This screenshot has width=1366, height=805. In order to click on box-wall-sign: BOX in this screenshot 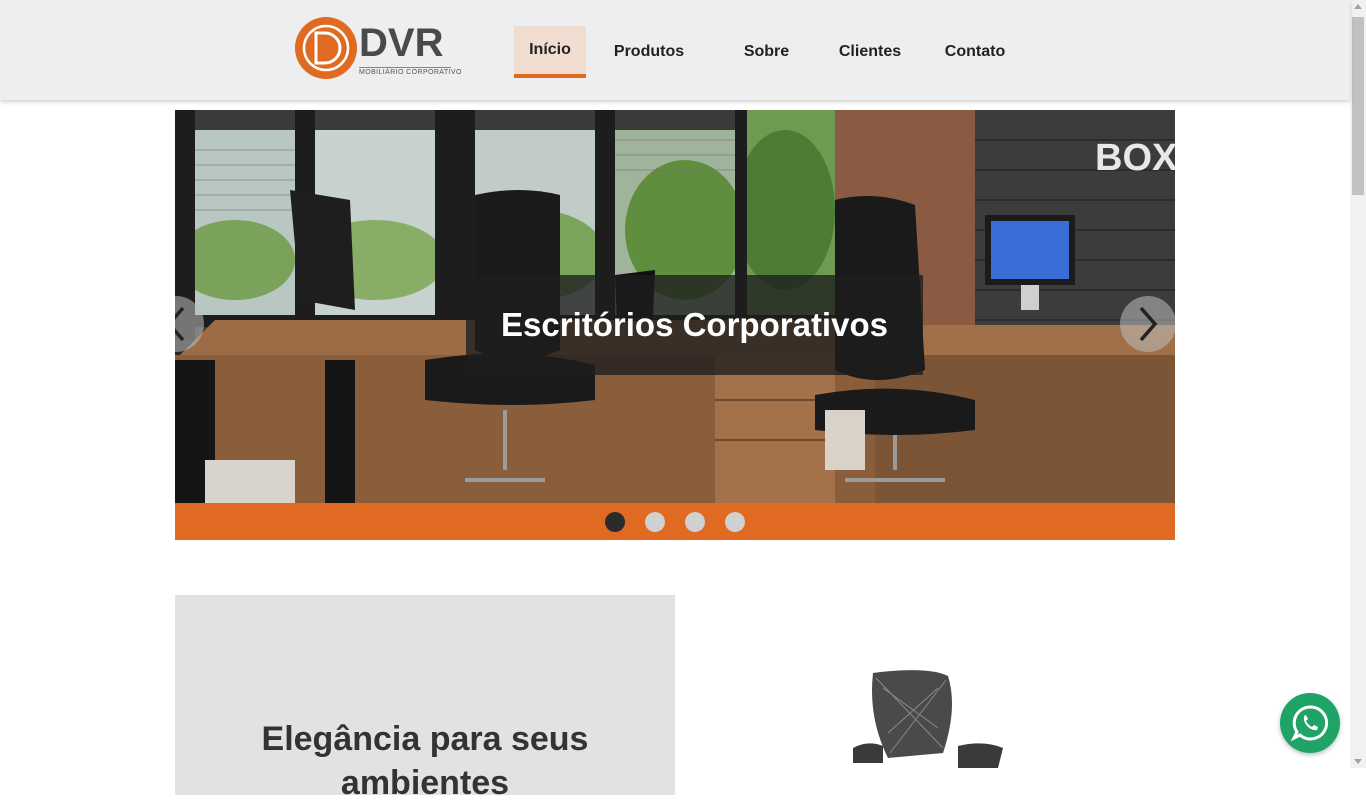, I will do `click(1135, 158)`.